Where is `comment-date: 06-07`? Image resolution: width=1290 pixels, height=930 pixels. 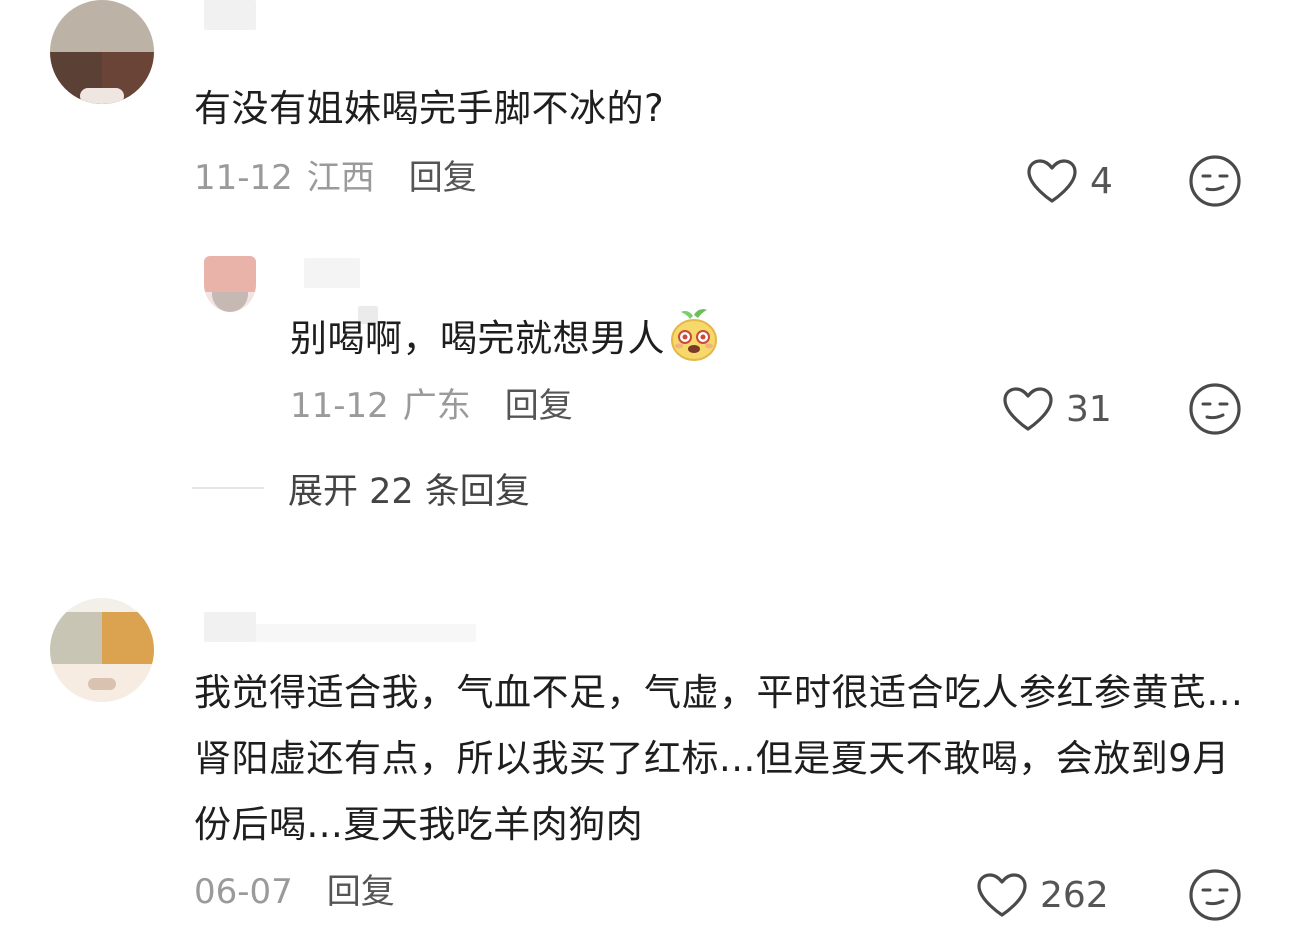 comment-date: 06-07 is located at coordinates (243, 892).